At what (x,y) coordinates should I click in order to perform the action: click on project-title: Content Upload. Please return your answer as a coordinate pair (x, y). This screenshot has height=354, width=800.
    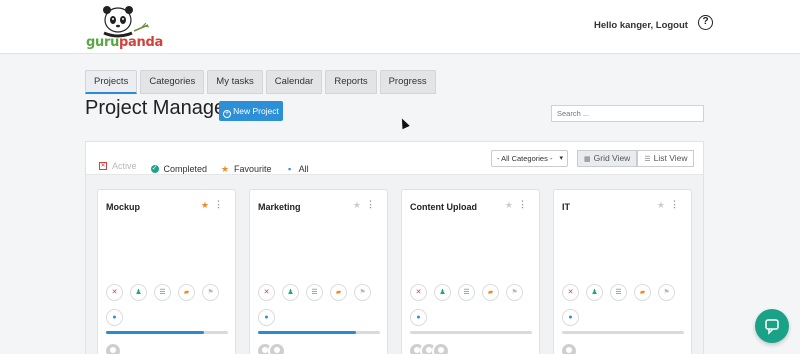
    Looking at the image, I should click on (443, 207).